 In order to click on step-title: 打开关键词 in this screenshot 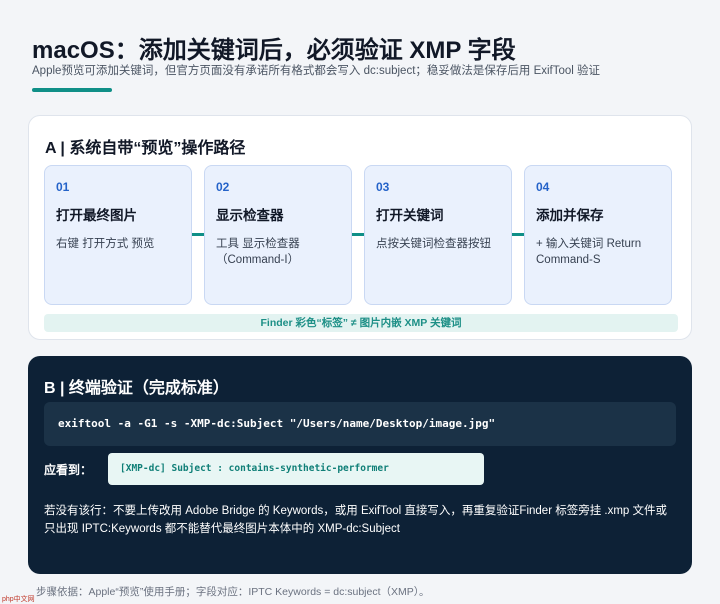, I will do `click(410, 215)`.